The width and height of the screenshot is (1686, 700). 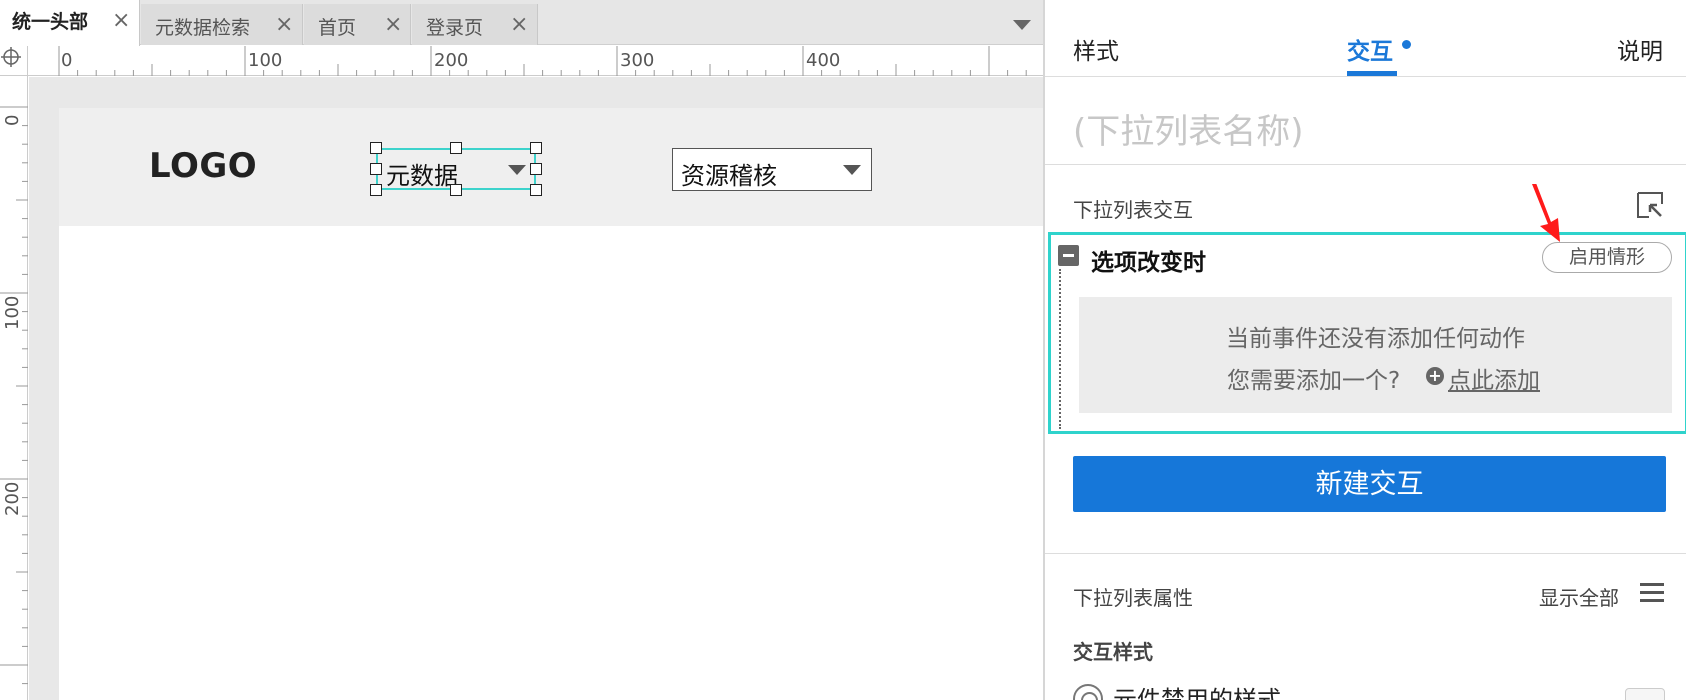 I want to click on tab-label: 元数据检索, so click(x=203, y=28).